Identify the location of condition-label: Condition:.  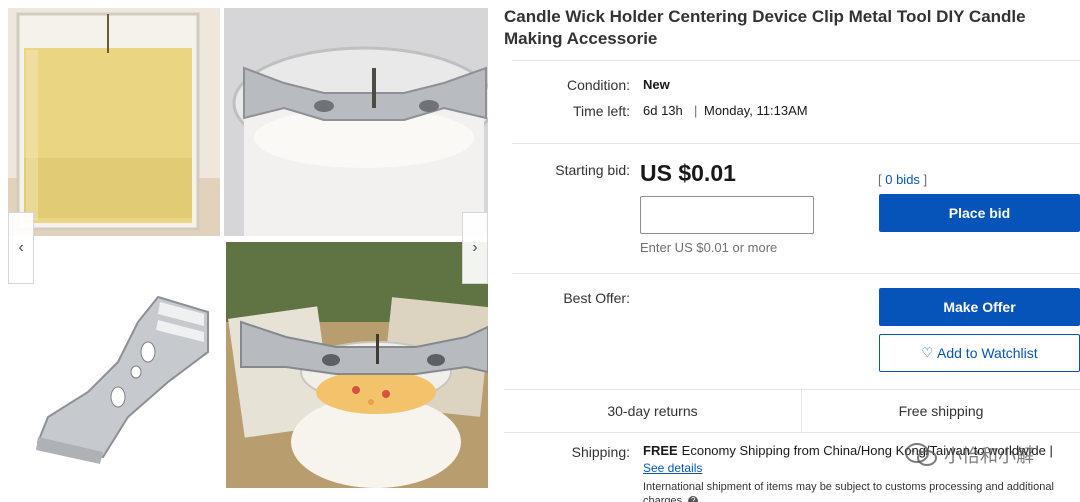
(598, 85).